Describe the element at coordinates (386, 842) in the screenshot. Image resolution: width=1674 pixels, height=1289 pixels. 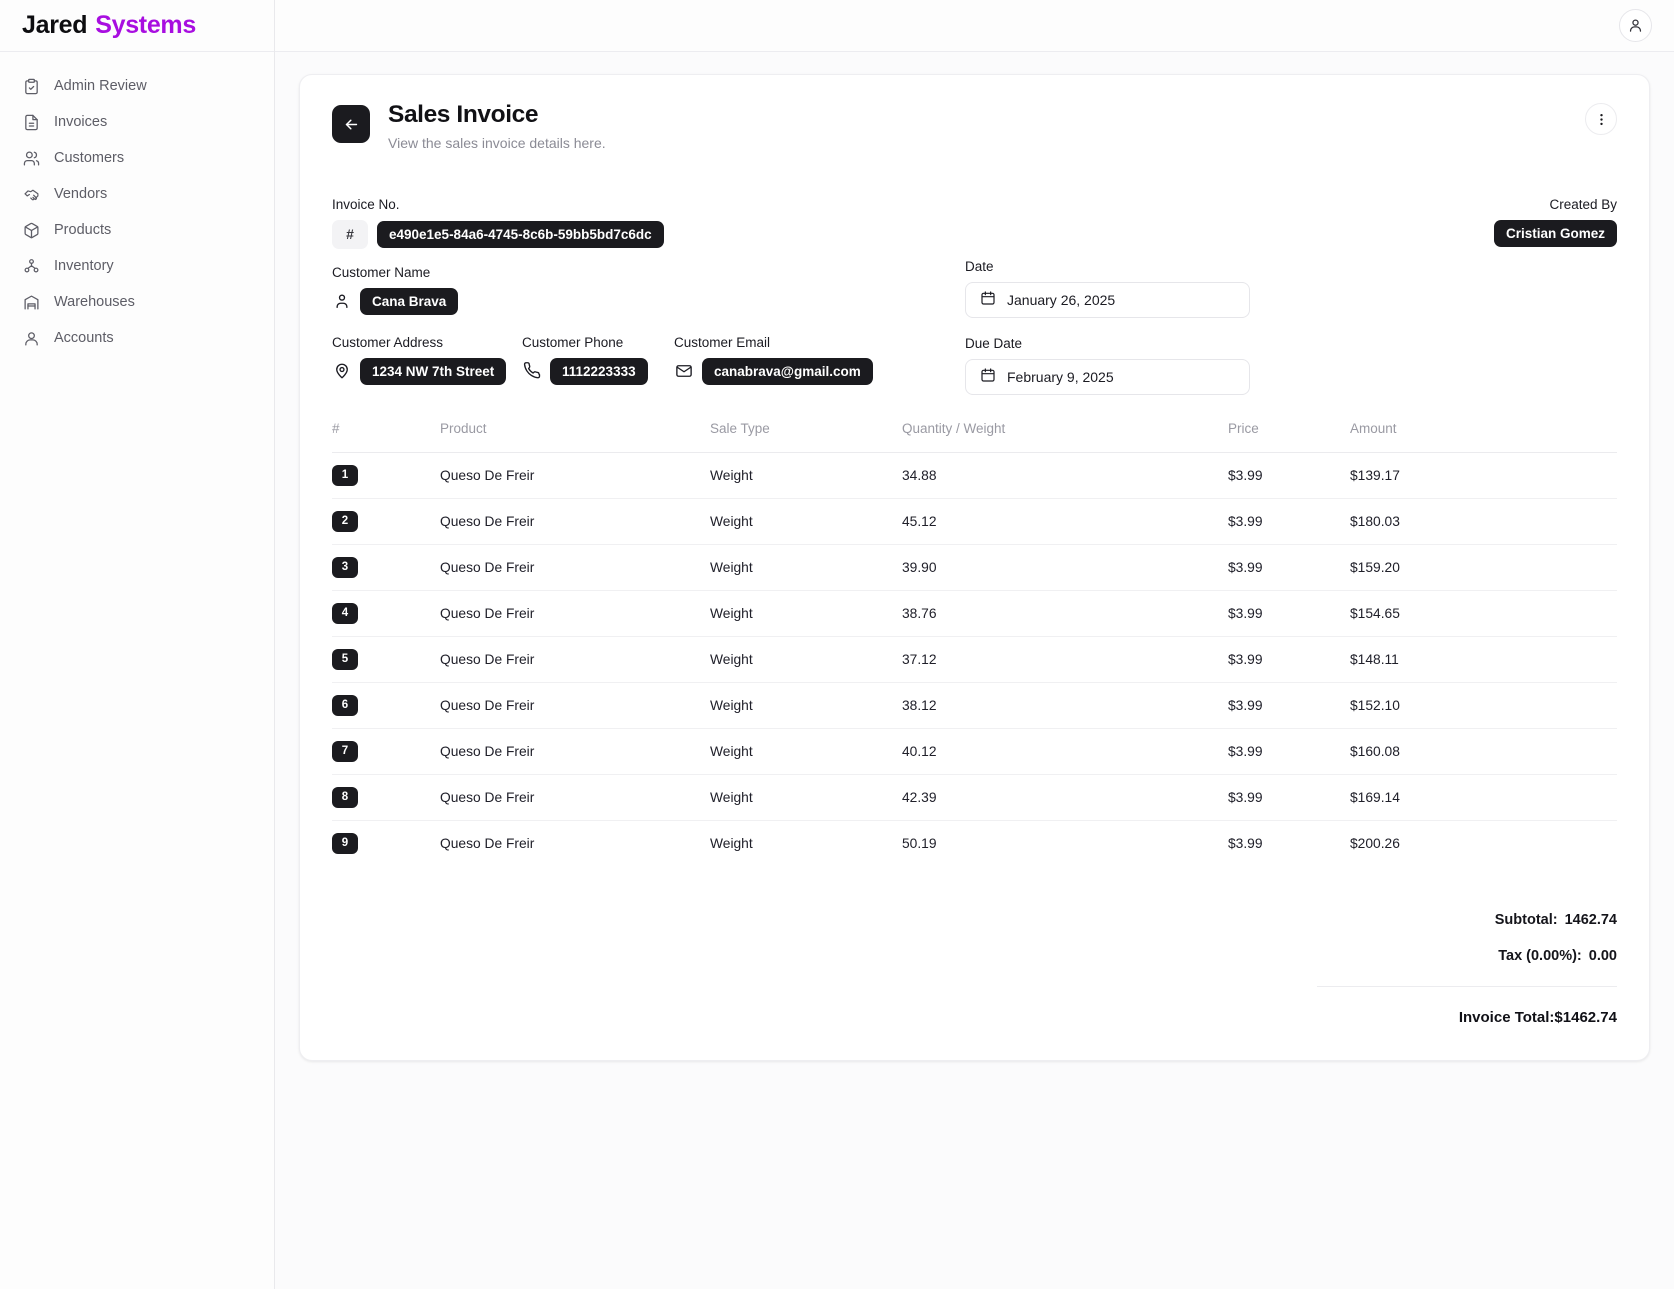
I see `cell-index: 9` at that location.